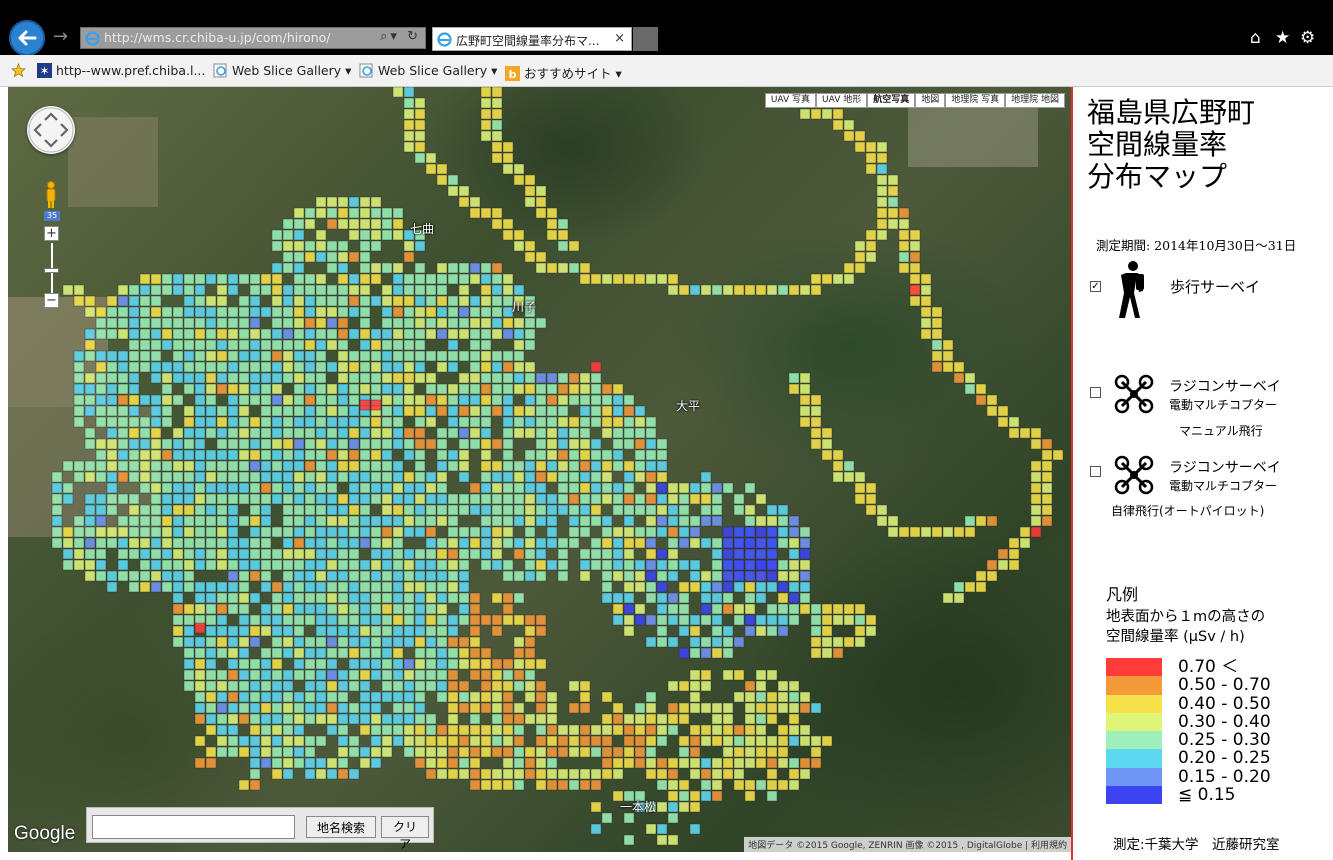 The width and height of the screenshot is (1333, 860). I want to click on favorite-label-3: Web Slice Gallery ▾, so click(438, 70).